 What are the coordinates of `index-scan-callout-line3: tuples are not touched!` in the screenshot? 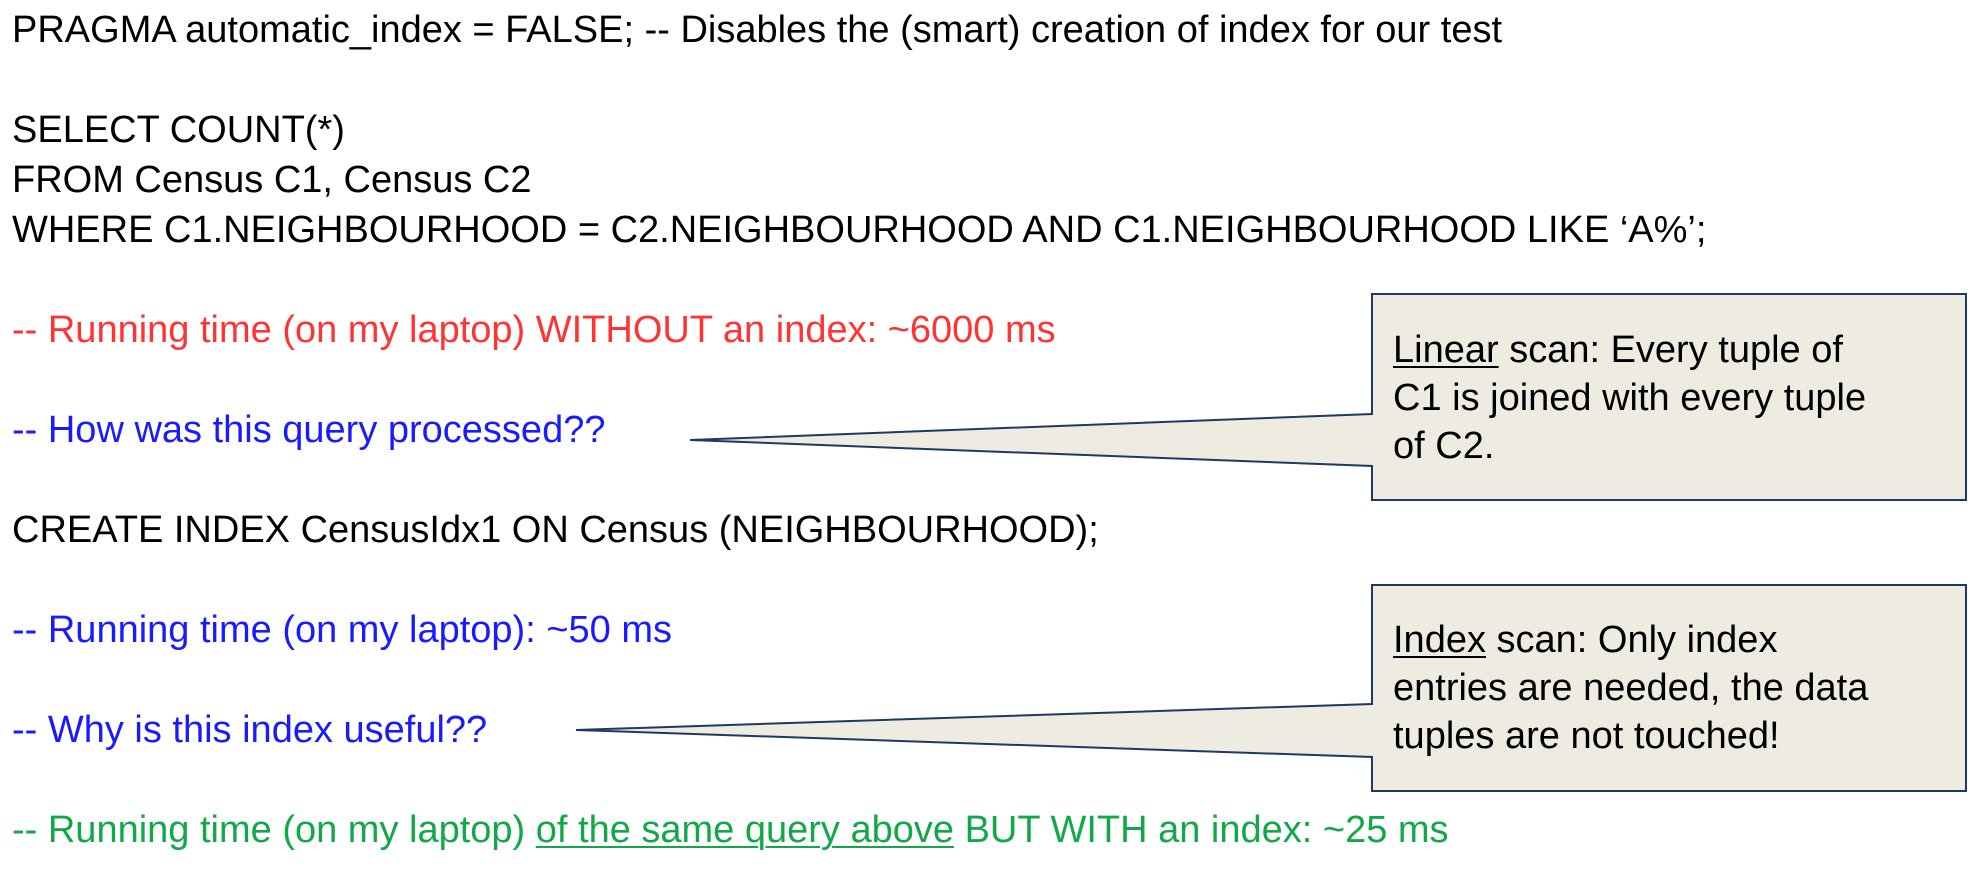 It's located at (1586, 736).